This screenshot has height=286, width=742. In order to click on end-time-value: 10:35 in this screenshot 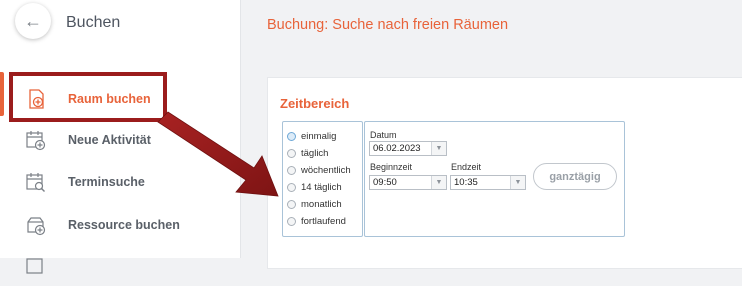, I will do `click(466, 182)`.